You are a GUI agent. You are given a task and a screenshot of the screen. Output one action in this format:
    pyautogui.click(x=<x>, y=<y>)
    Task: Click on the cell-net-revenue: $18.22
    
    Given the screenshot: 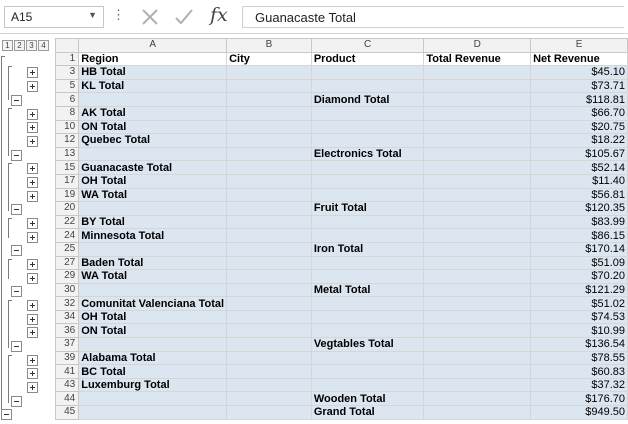 What is the action you would take?
    pyautogui.click(x=579, y=140)
    